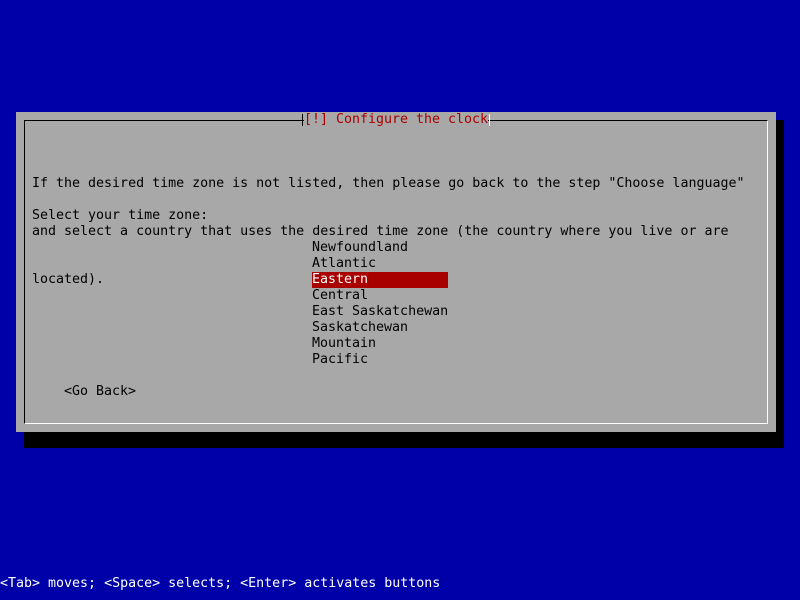 This screenshot has height=600, width=800. I want to click on timezone-option-atlantic: Atlantic, so click(380, 264).